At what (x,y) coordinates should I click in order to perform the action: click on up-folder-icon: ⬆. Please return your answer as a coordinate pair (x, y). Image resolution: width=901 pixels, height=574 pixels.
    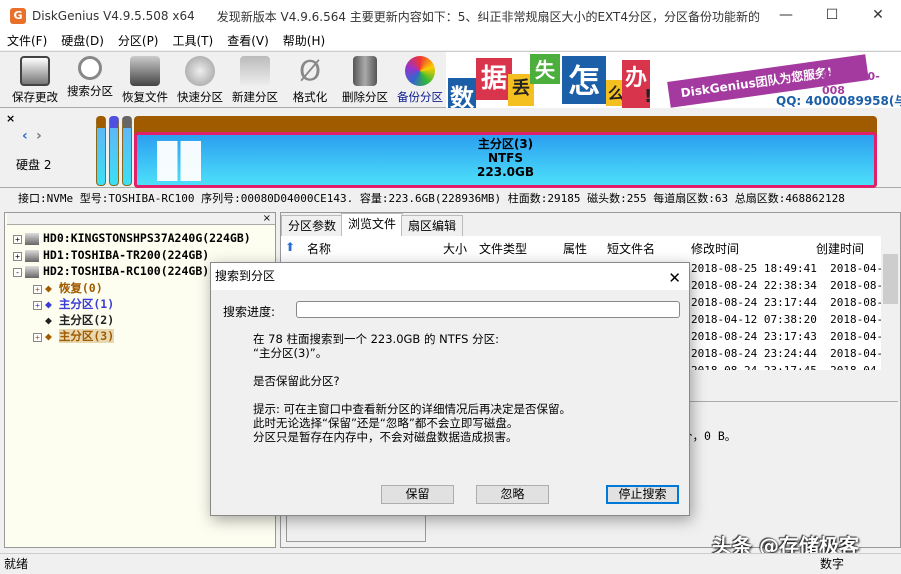
    Looking at the image, I should click on (290, 247).